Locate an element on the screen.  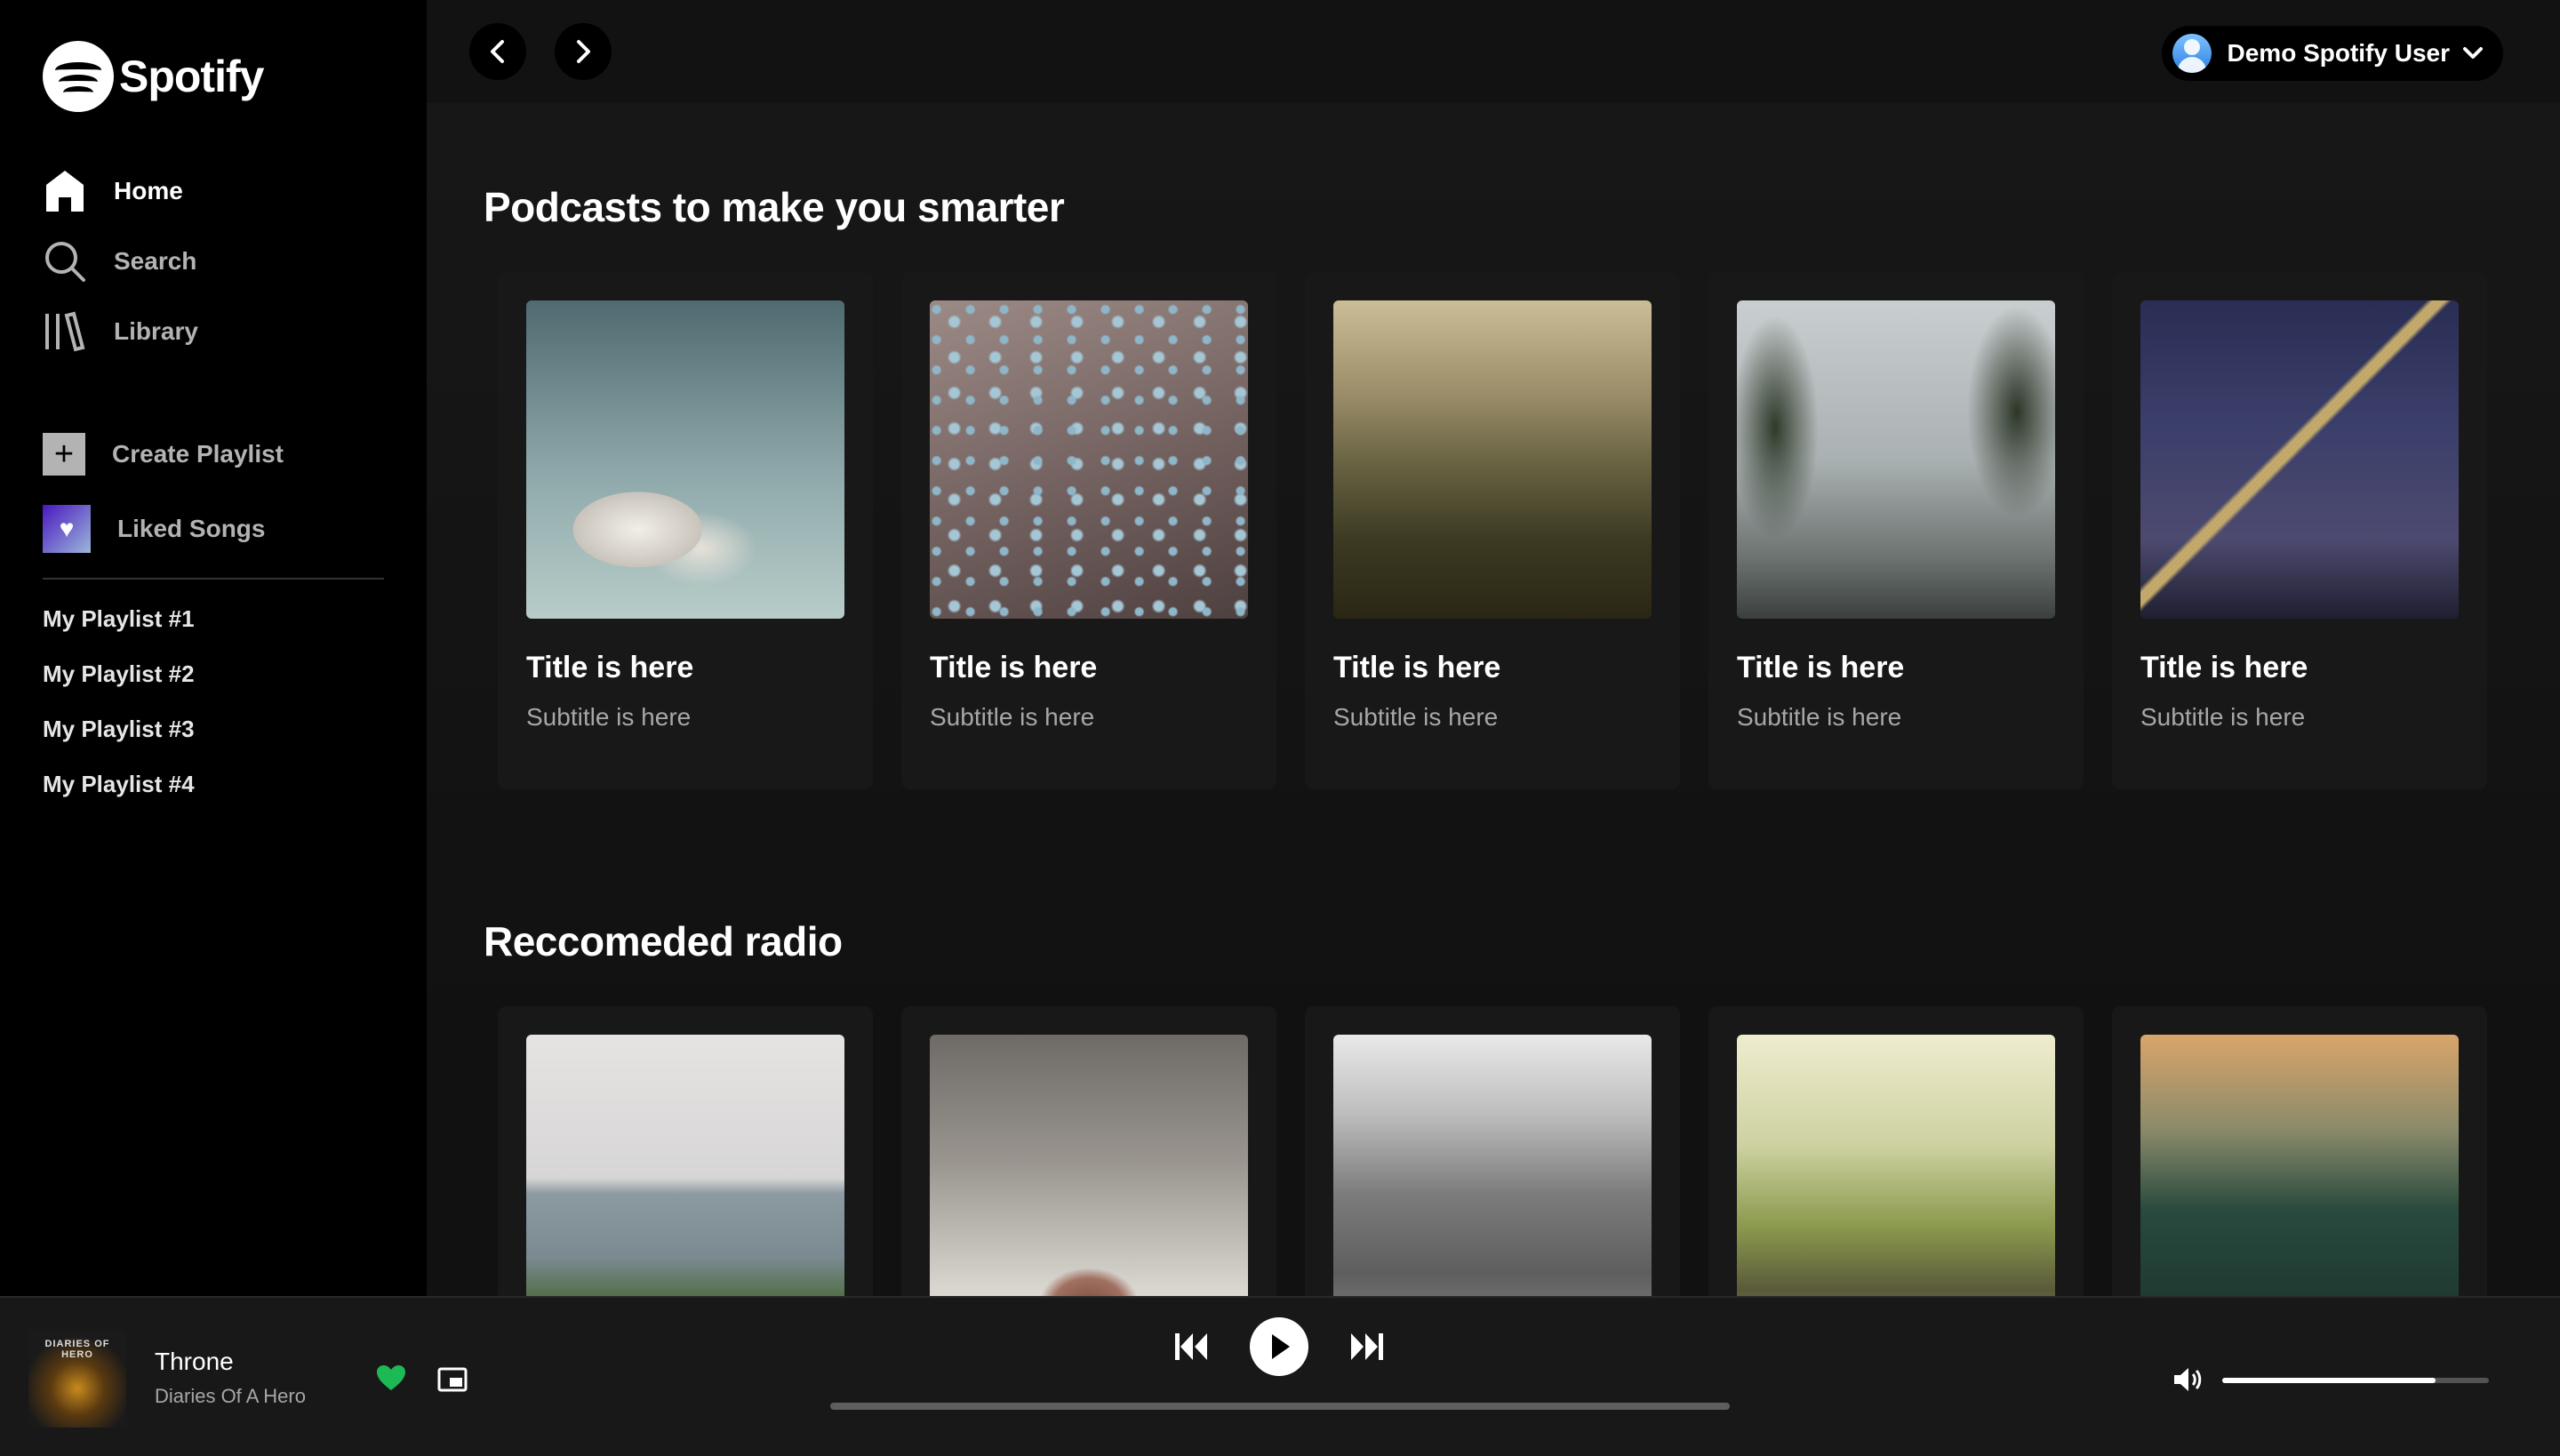
play-button is located at coordinates (1279, 1346).